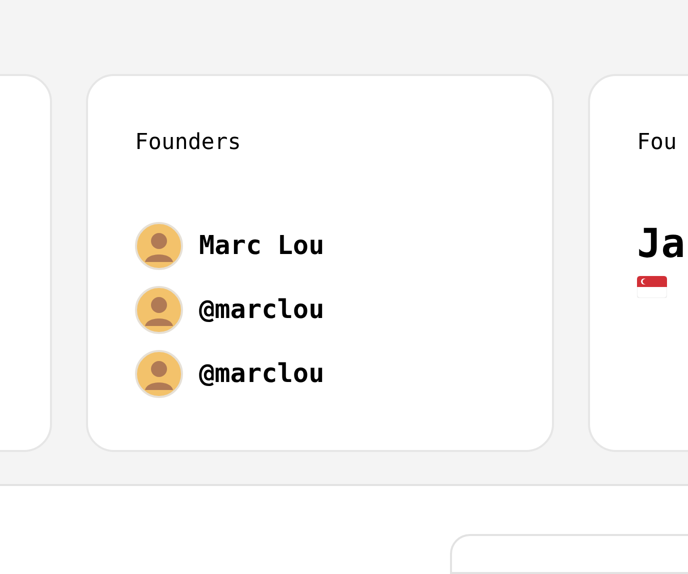 The height and width of the screenshot is (574, 688). I want to click on founder-name: Marc Lou, so click(261, 246).